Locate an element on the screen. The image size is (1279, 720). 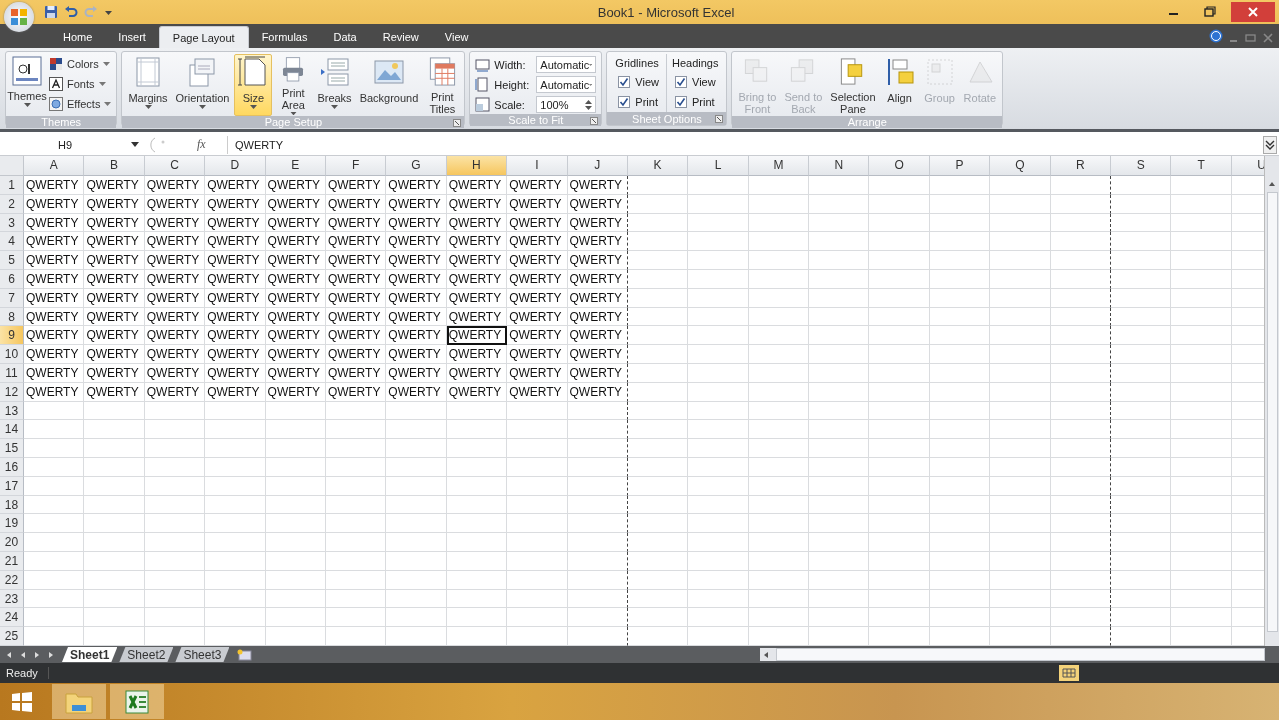
column-header: J is located at coordinates (597, 166).